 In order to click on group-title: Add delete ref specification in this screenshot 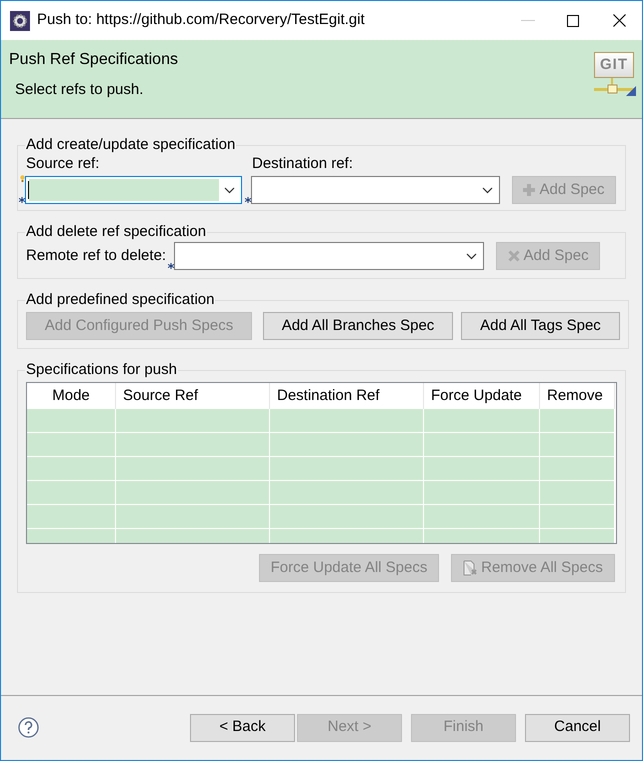, I will do `click(116, 232)`.